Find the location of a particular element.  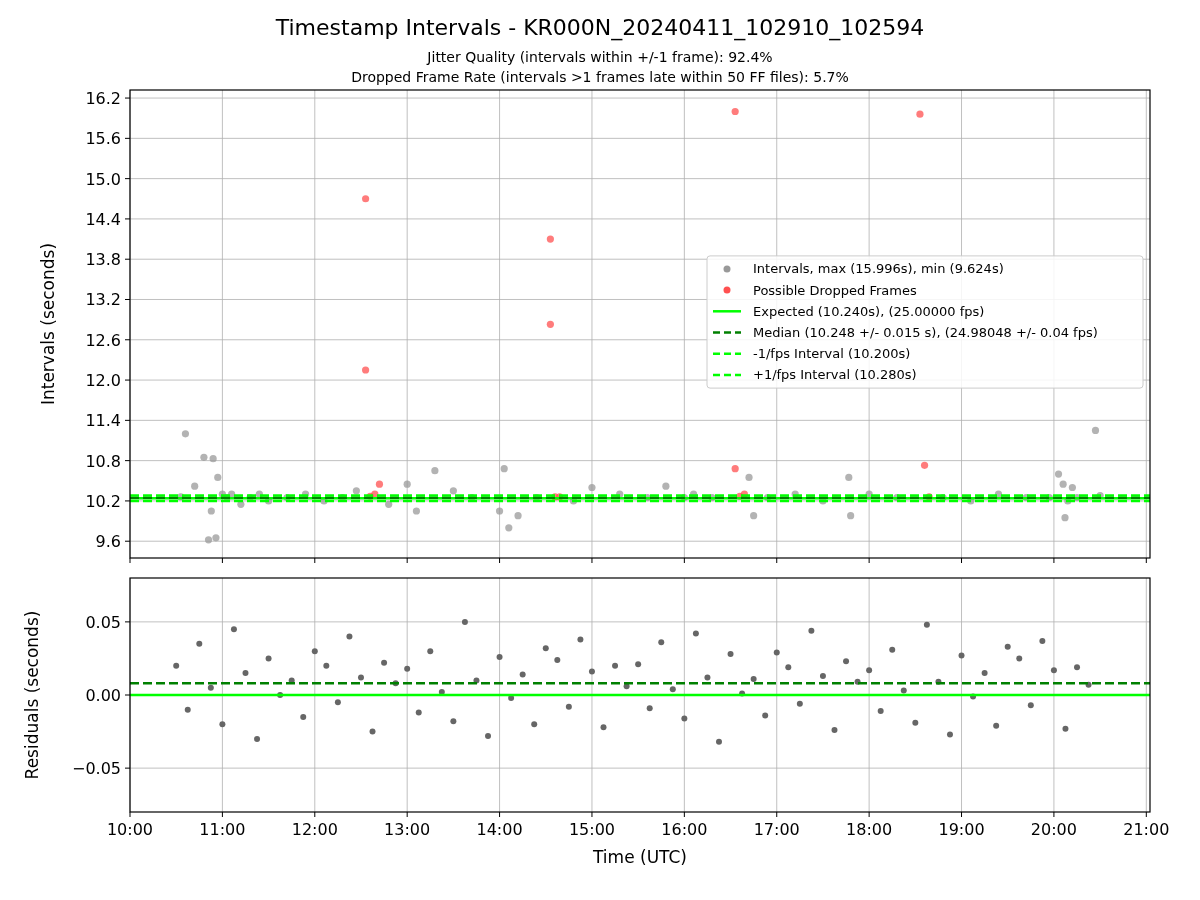

tick-label: 11:00 is located at coordinates (222, 829).